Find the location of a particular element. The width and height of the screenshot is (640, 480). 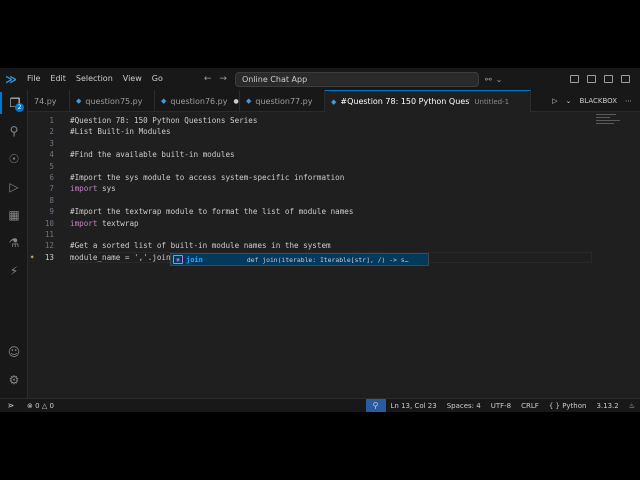

line-number: 12 is located at coordinates (49, 246).